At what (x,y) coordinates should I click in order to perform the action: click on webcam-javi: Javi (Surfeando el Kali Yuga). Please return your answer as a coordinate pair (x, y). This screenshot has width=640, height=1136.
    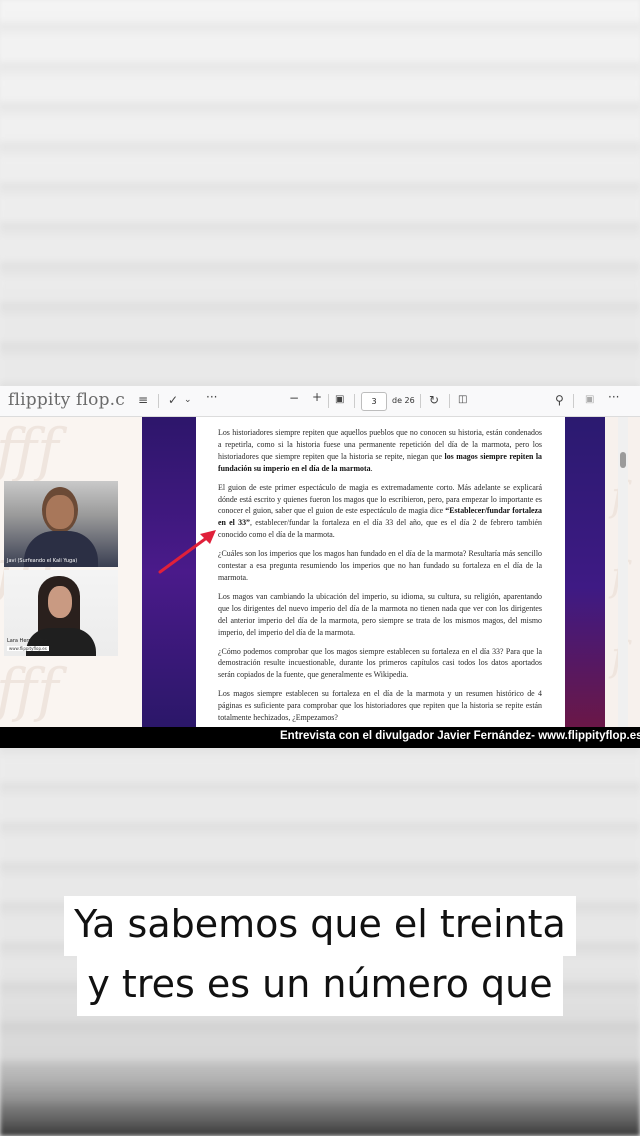
    Looking at the image, I should click on (61, 524).